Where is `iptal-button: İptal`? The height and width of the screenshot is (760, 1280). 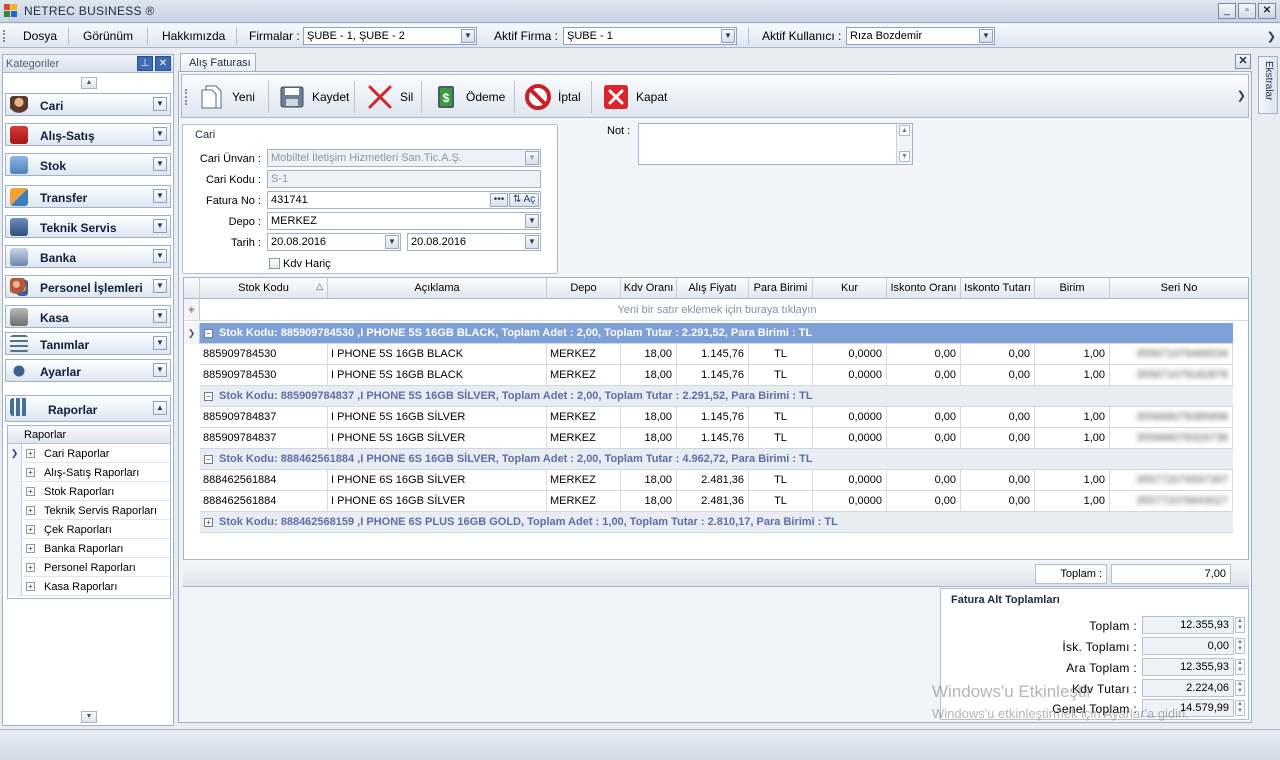 iptal-button: İptal is located at coordinates (552, 97).